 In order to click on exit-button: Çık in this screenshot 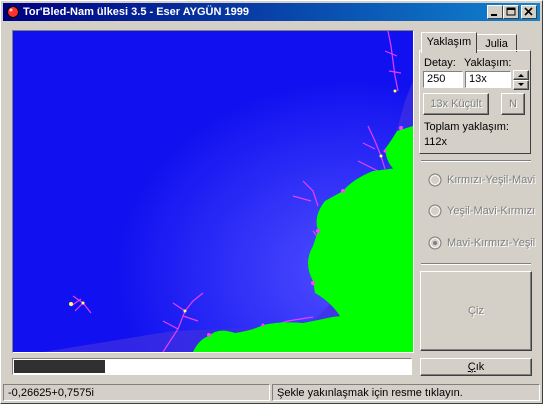, I will do `click(476, 367)`.